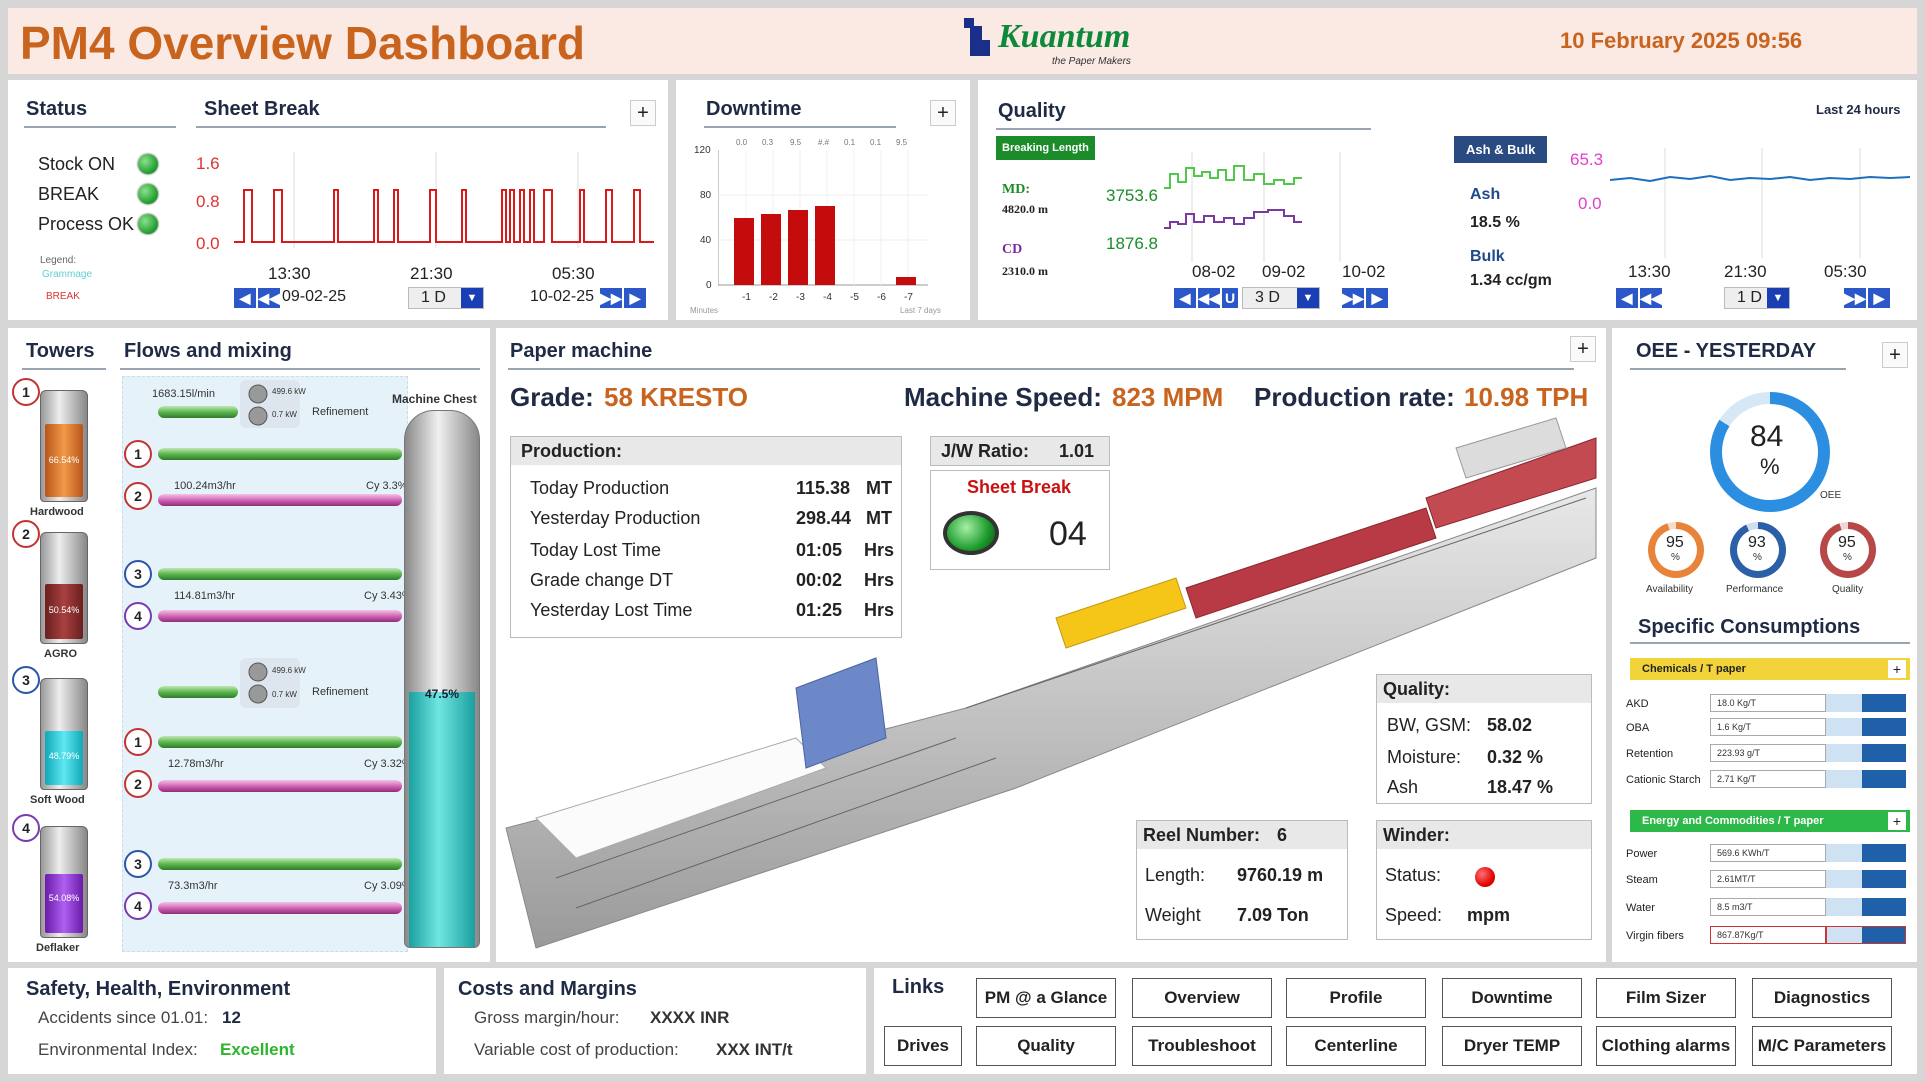  Describe the element at coordinates (442, 694) in the screenshot. I see `machine-chest-pct: 47.5%` at that location.